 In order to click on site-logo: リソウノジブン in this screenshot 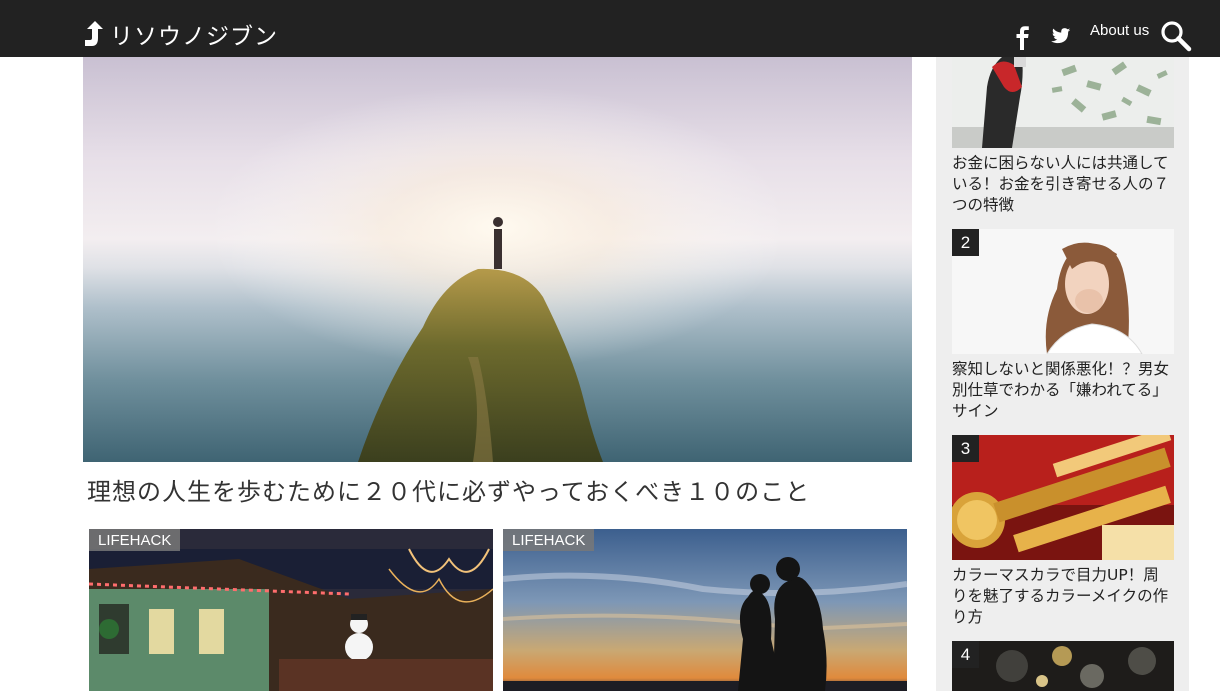, I will do `click(180, 34)`.